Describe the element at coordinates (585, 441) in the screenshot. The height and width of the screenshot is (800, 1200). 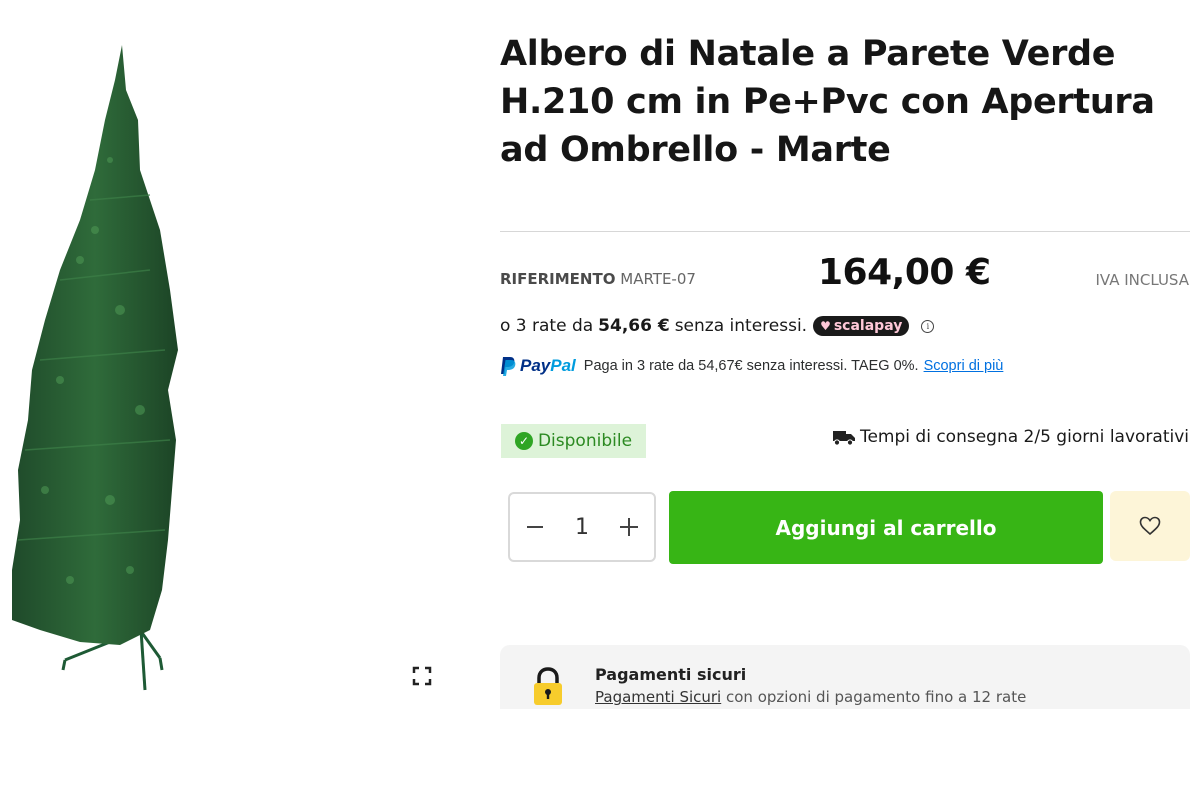
I see `availability-status: Disponibile` at that location.